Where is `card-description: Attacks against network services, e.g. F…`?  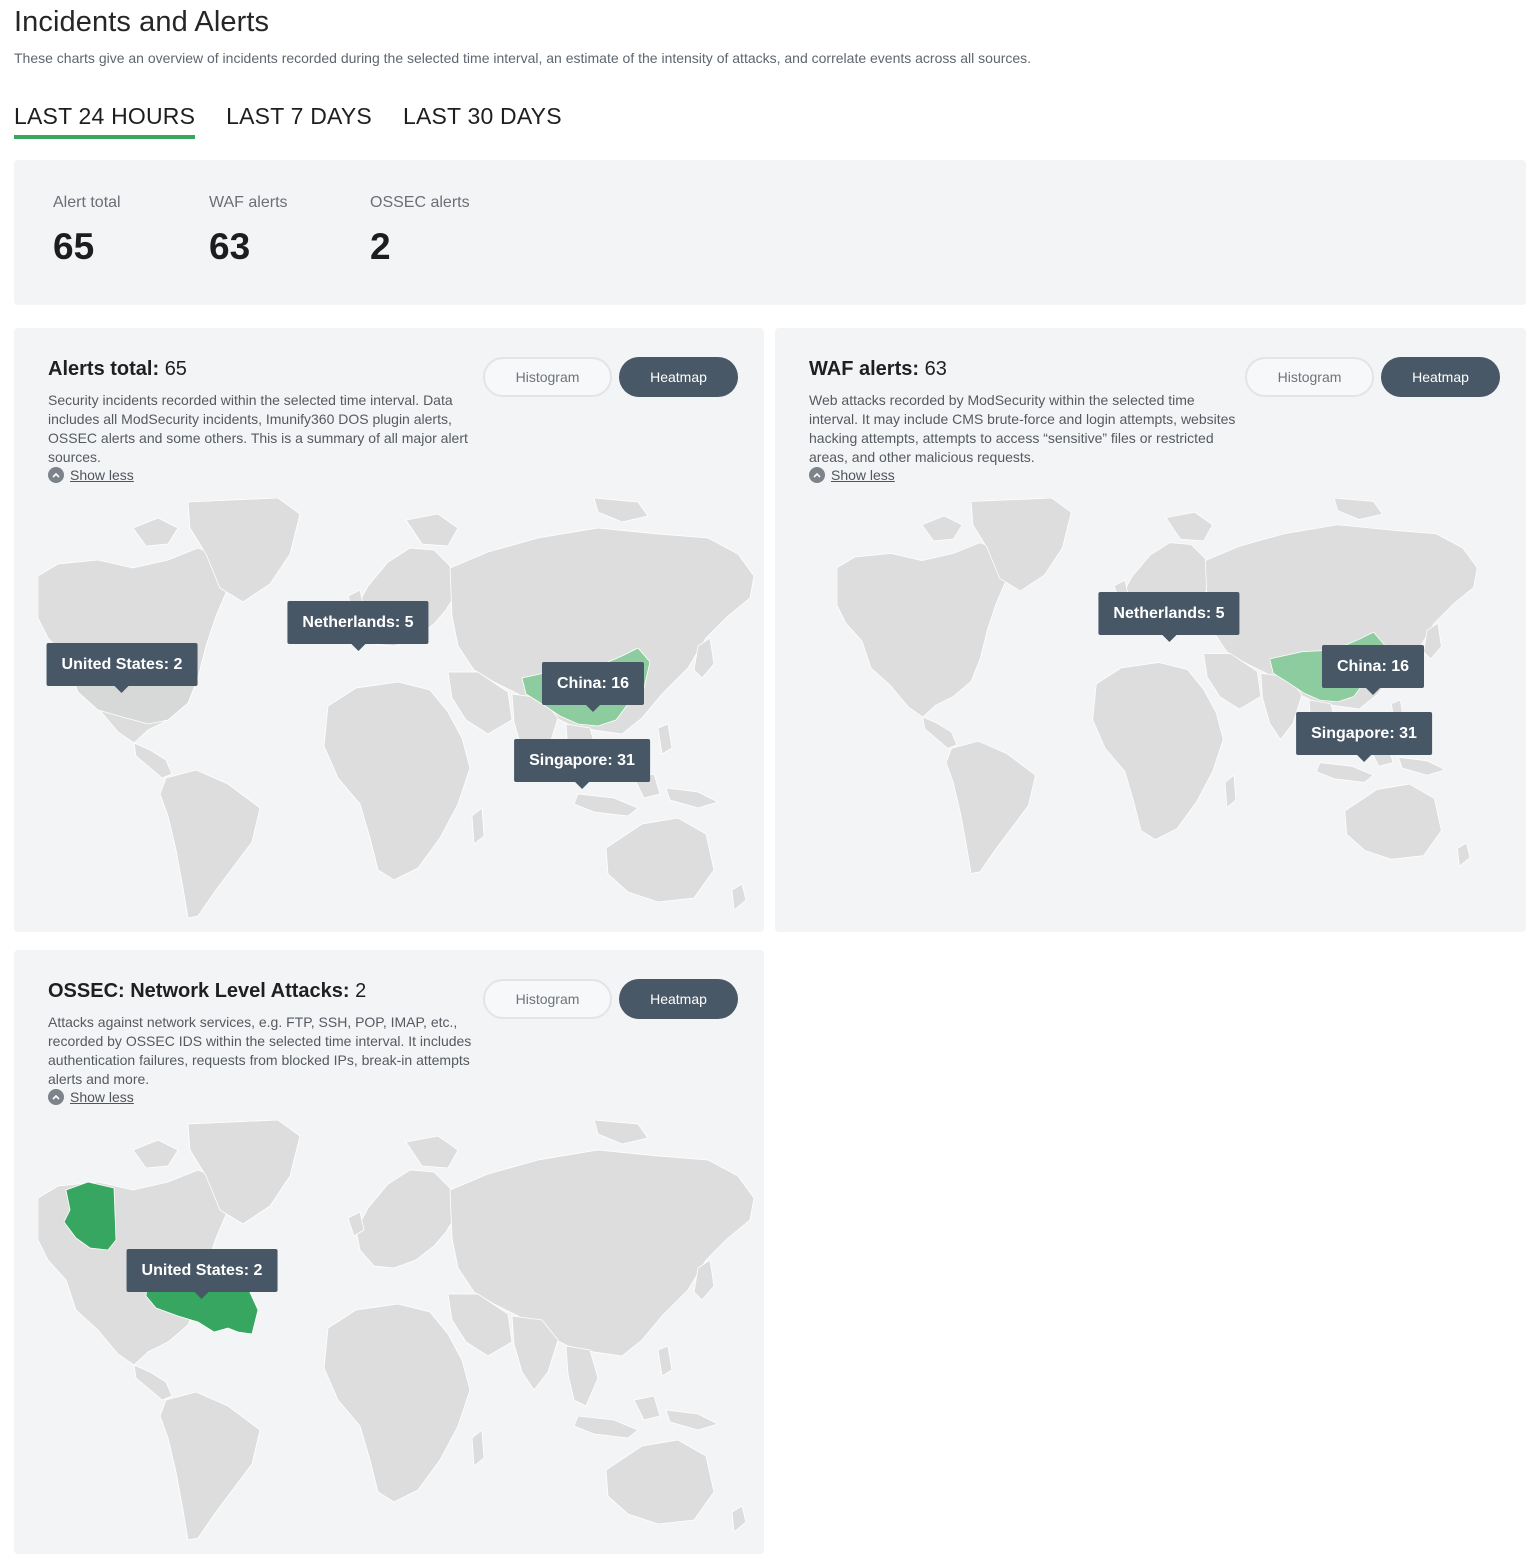 card-description: Attacks against network services, e.g. F… is located at coordinates (260, 1050).